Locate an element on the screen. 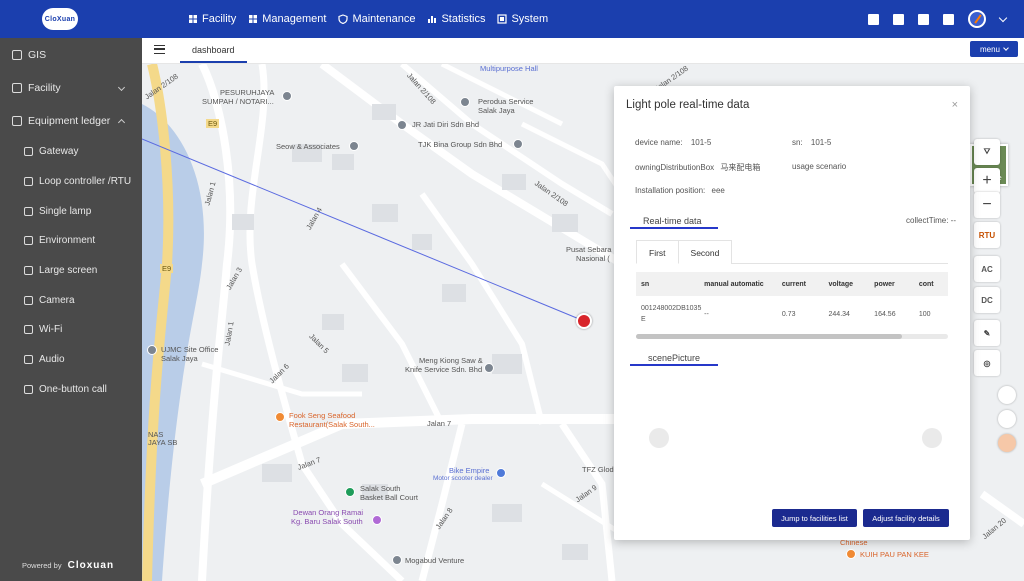 This screenshot has height=581, width=1024. table-scrollbar is located at coordinates (792, 336).